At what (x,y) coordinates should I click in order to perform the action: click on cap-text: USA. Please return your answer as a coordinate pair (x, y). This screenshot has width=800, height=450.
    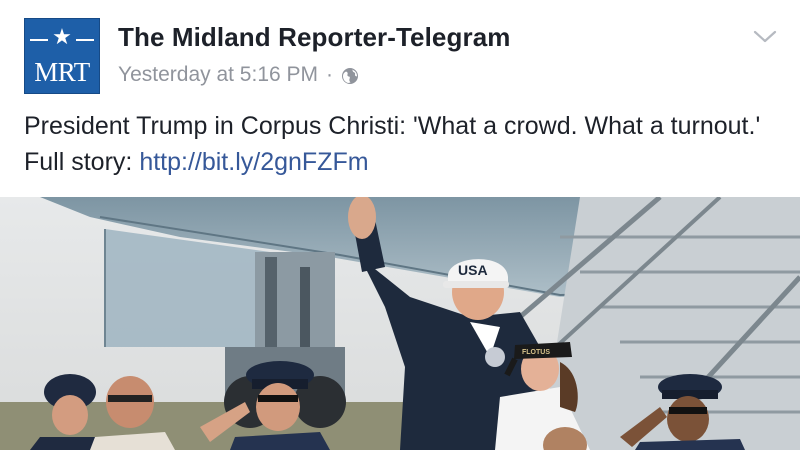
    Looking at the image, I should click on (473, 270).